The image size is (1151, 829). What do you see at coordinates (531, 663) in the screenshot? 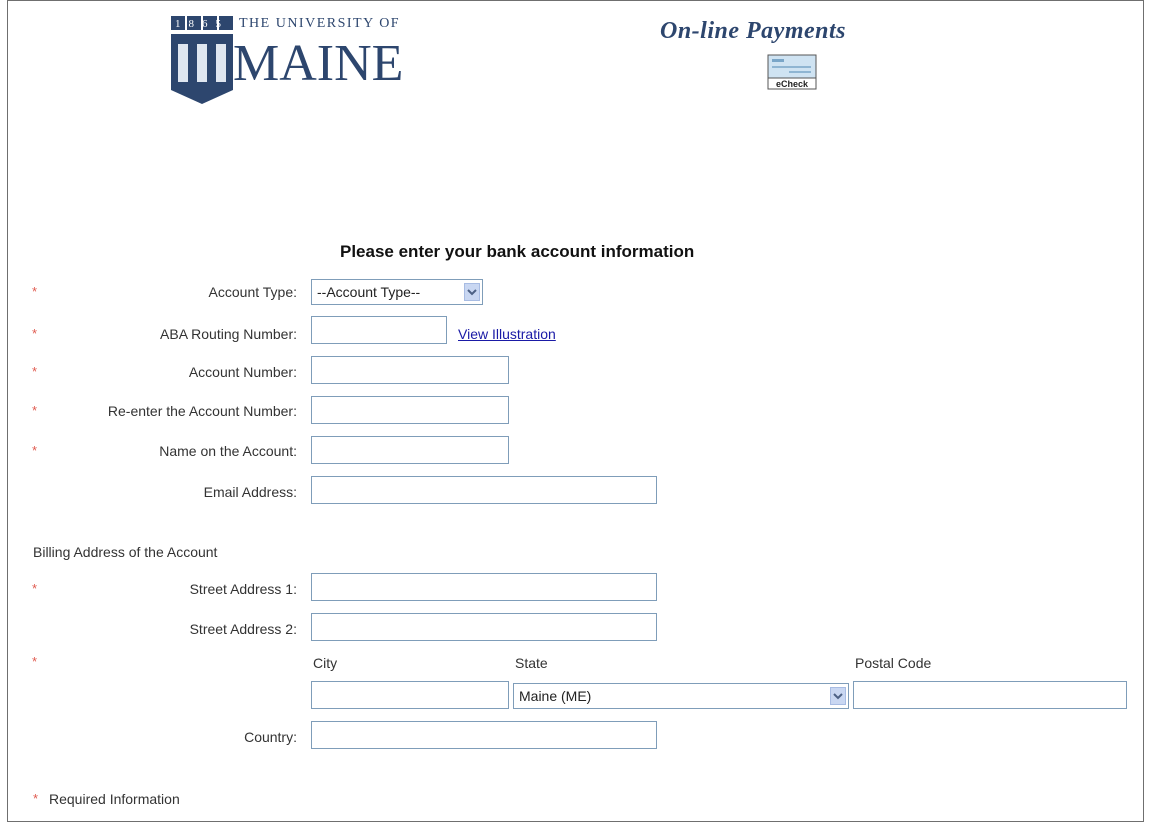
I see `state-label: State` at bounding box center [531, 663].